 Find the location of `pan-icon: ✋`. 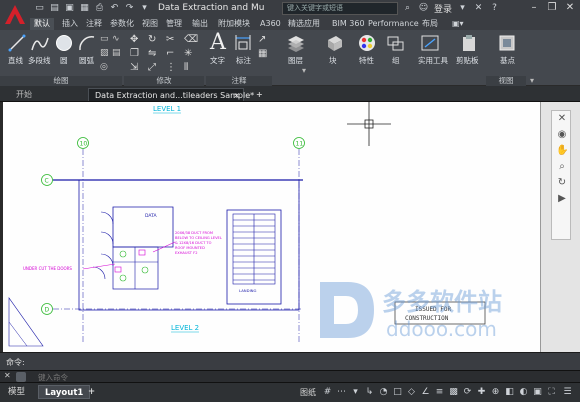

pan-icon: ✋ is located at coordinates (562, 151).